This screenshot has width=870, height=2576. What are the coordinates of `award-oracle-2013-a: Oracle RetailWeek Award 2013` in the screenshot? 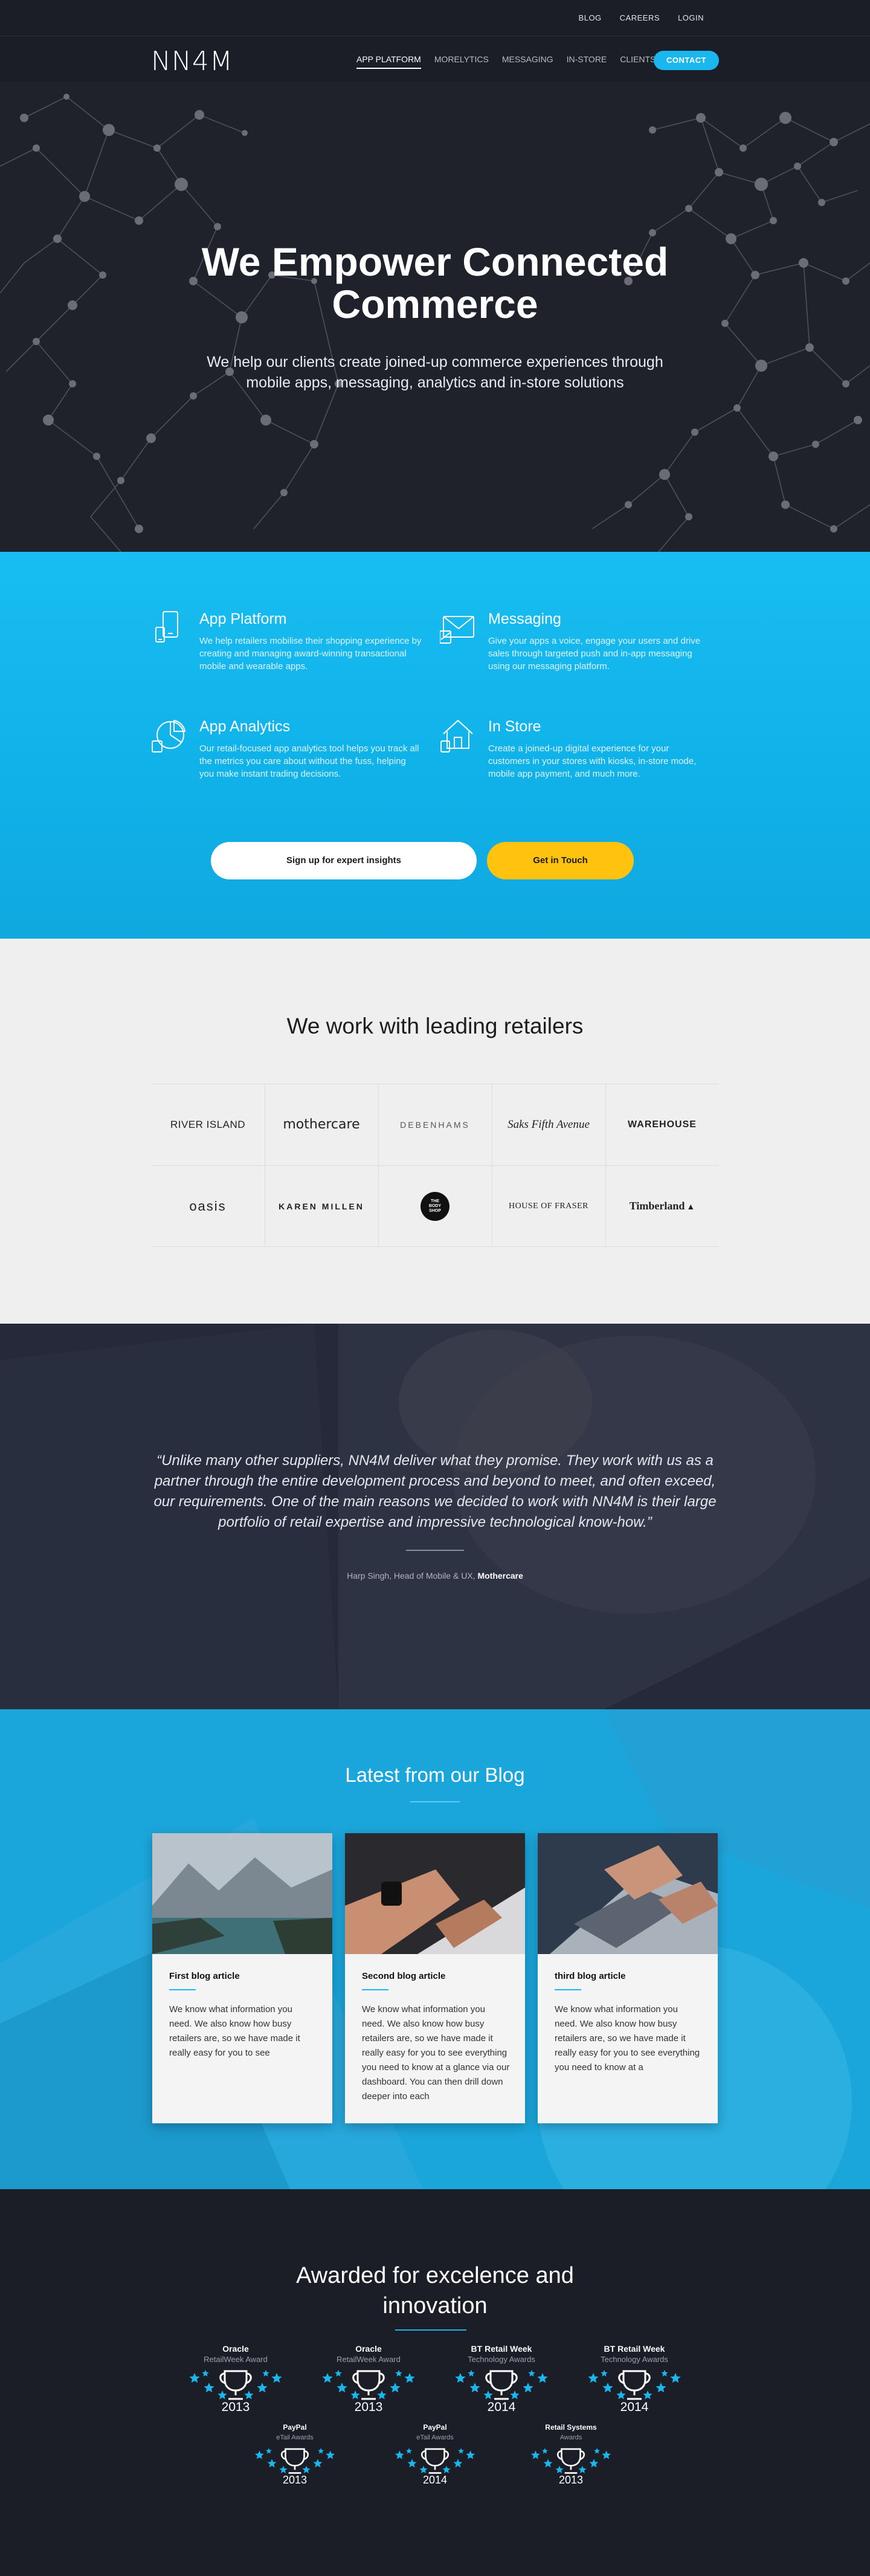 It's located at (235, 2379).